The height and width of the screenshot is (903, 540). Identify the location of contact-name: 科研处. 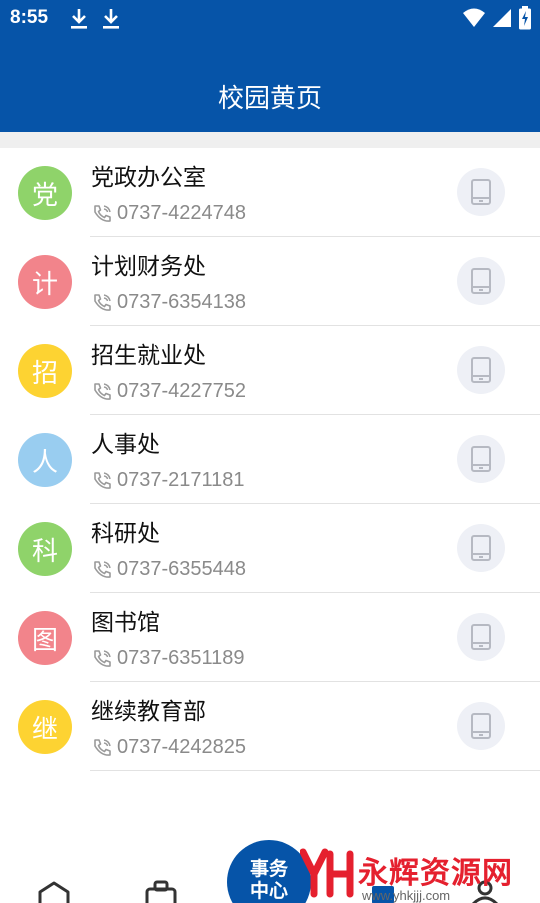
(125, 534).